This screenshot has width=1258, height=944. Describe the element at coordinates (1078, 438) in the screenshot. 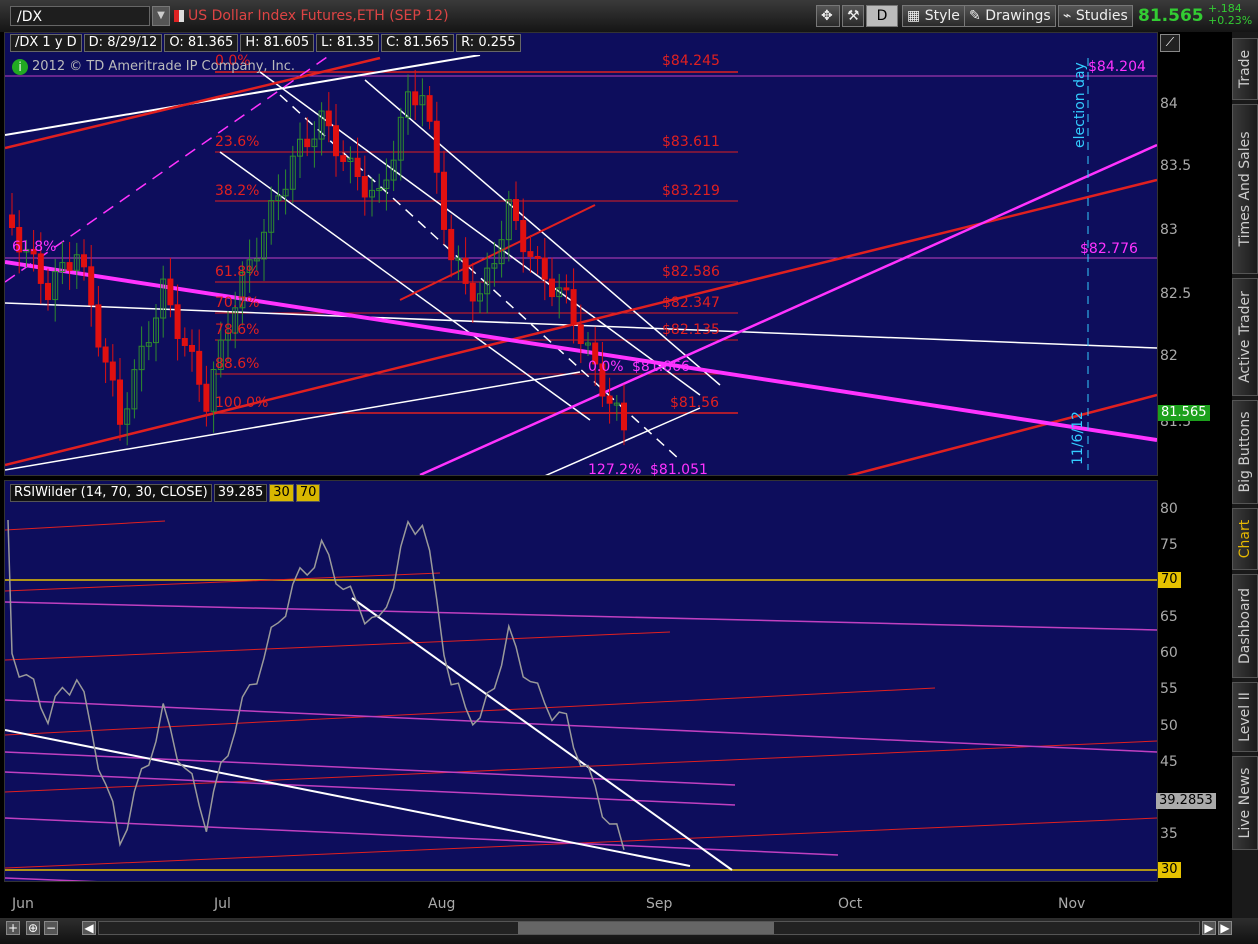

I see `election-date-label: 11/6/12` at that location.